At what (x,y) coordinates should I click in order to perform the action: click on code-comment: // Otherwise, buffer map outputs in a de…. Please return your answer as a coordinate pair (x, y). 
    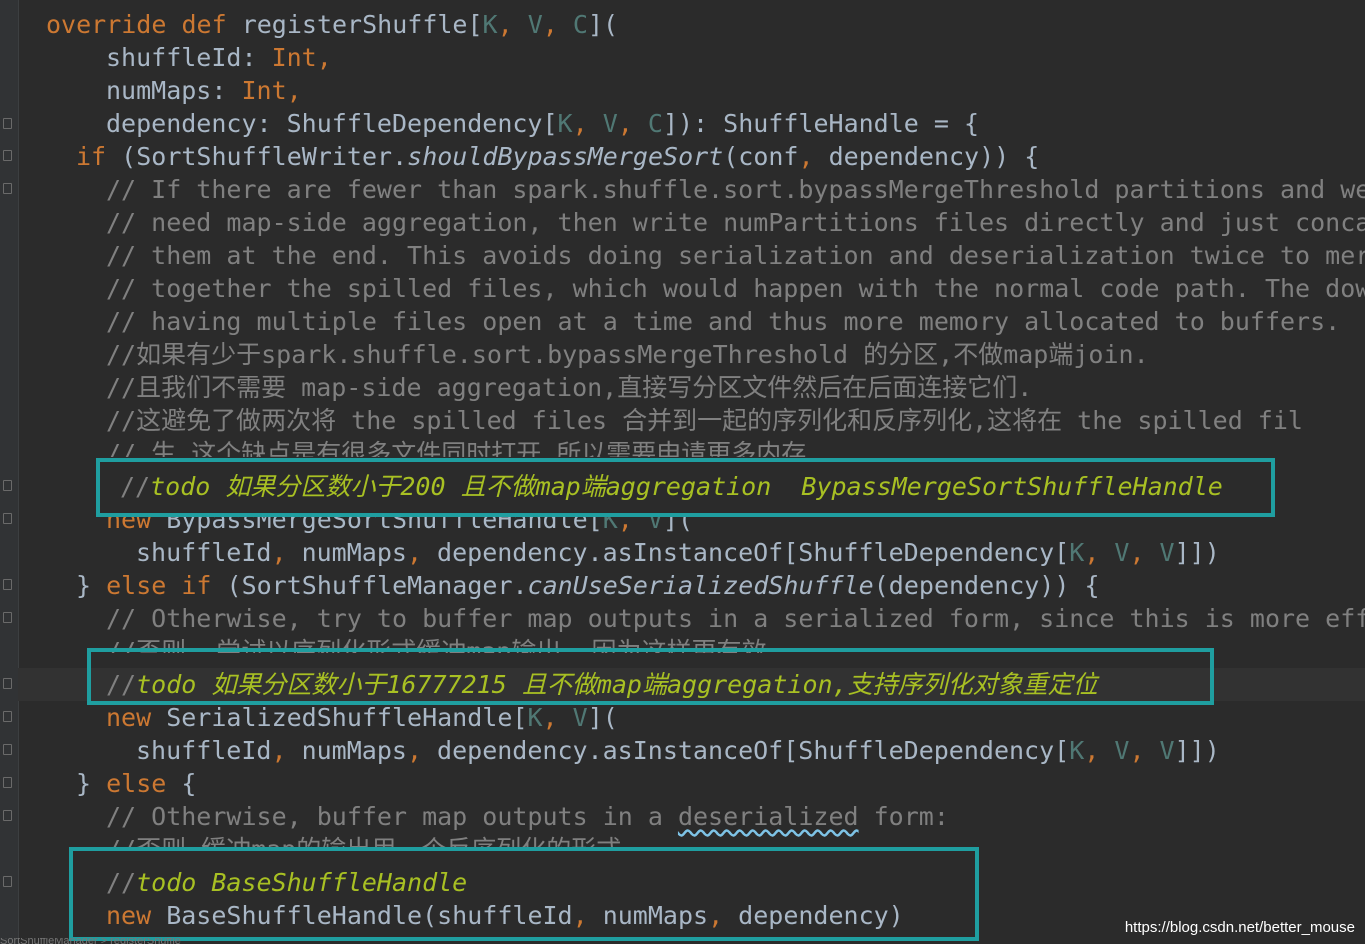
    Looking at the image, I should click on (527, 816).